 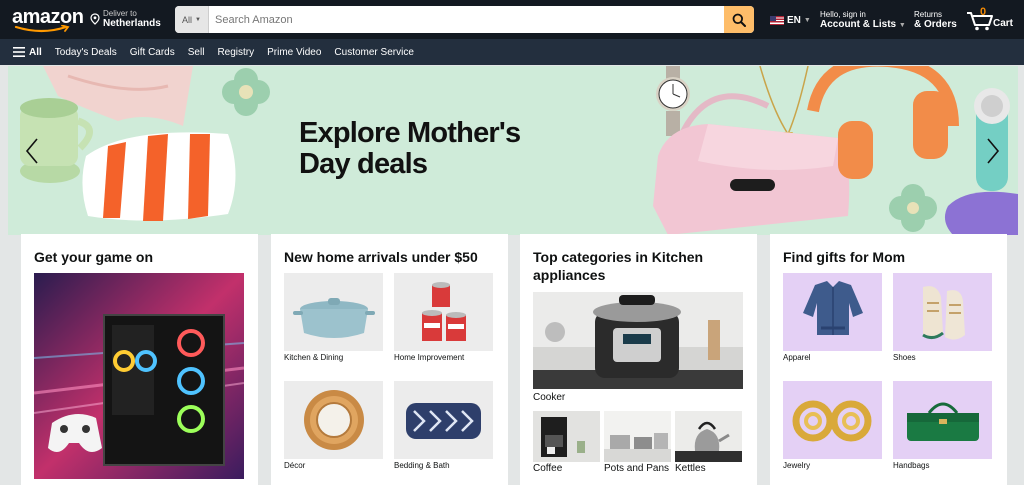 What do you see at coordinates (295, 465) in the screenshot?
I see `tile-caption: Décor` at bounding box center [295, 465].